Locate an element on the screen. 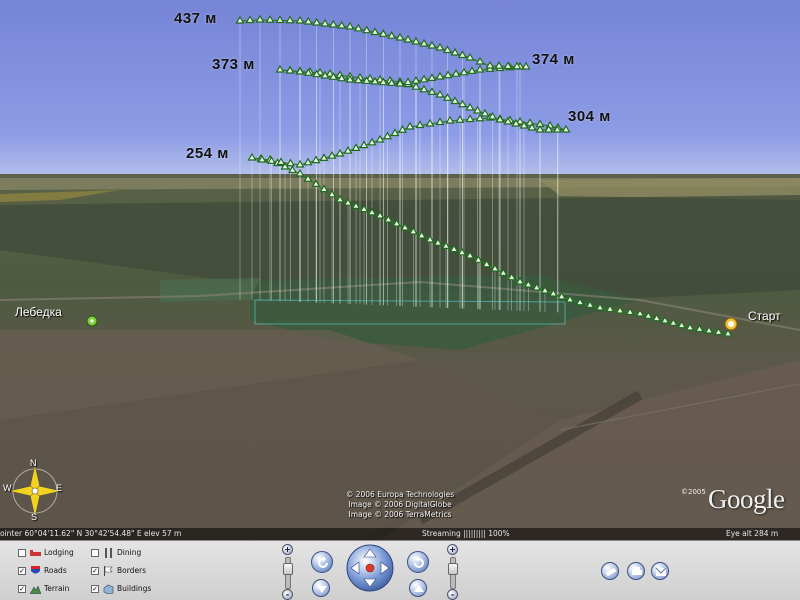 The image size is (800, 600). measure-button is located at coordinates (610, 571).